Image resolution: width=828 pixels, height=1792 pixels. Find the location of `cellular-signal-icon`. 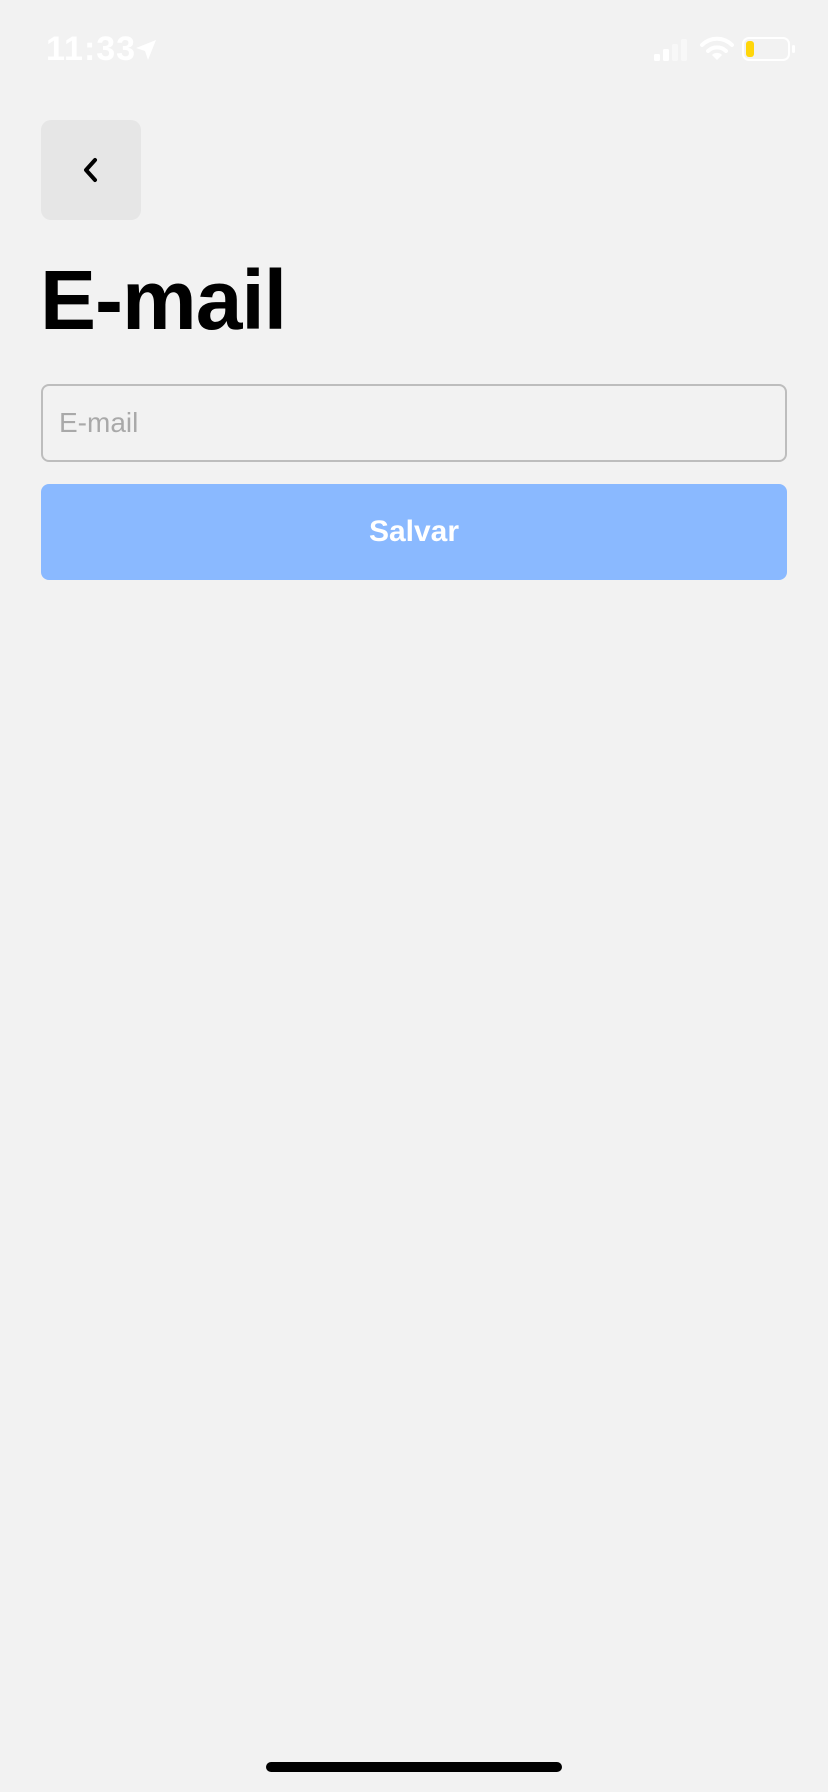

cellular-signal-icon is located at coordinates (670, 50).